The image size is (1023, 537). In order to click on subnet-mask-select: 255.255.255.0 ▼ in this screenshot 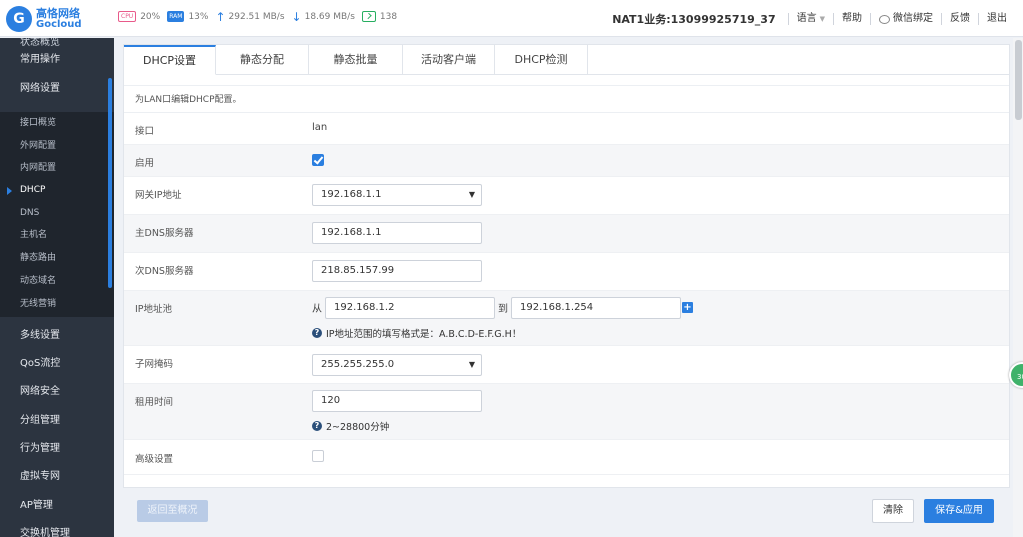, I will do `click(397, 365)`.